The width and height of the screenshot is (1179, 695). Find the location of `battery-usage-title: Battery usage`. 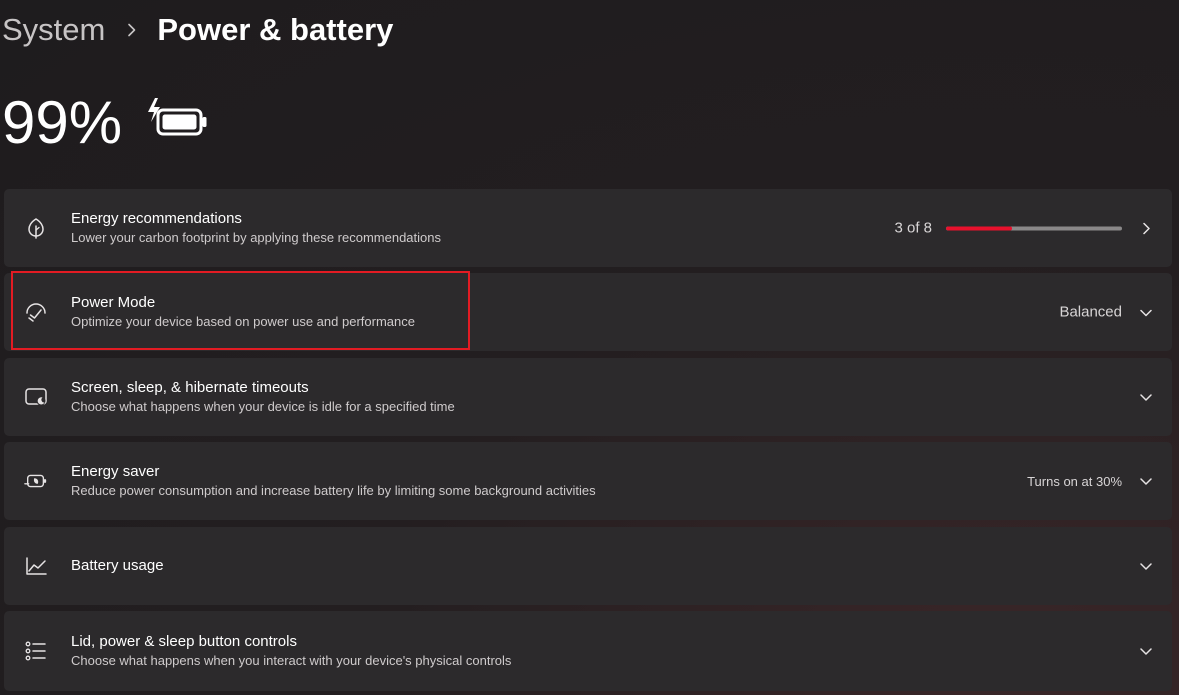

battery-usage-title: Battery usage is located at coordinates (117, 565).